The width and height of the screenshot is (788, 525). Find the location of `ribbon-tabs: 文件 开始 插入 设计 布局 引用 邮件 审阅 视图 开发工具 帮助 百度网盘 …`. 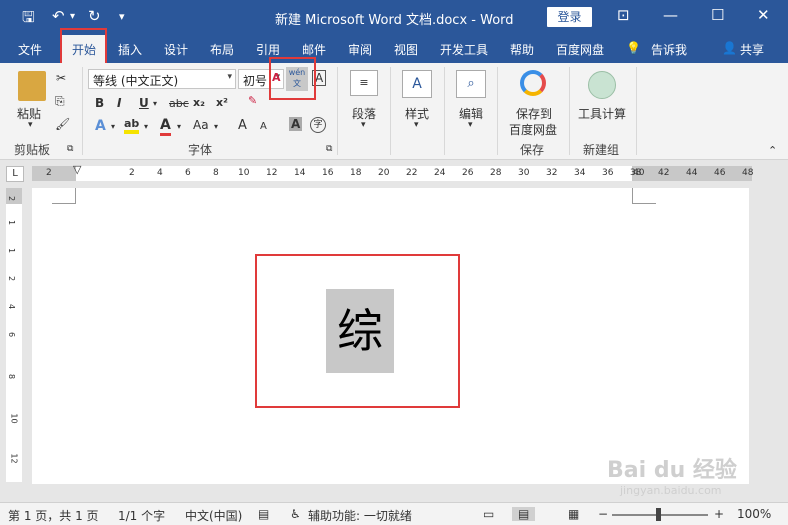

ribbon-tabs: 文件 开始 插入 设计 布局 引用 邮件 审阅 视图 开发工具 帮助 百度网盘 … is located at coordinates (394, 49).